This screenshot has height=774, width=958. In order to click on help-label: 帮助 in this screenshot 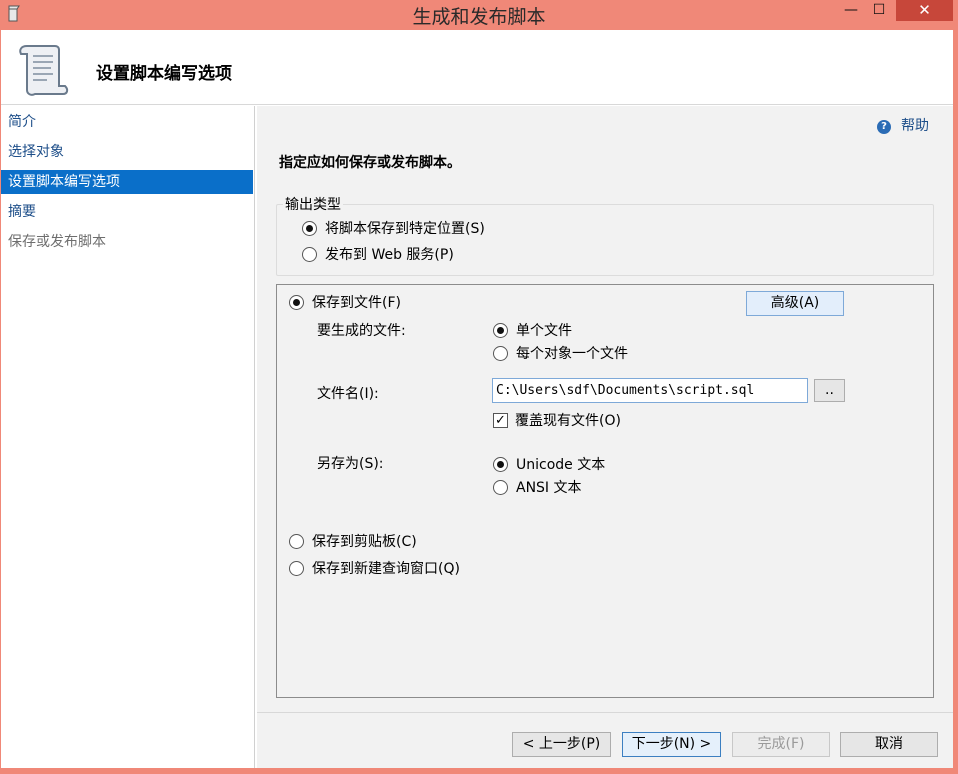, I will do `click(915, 126)`.